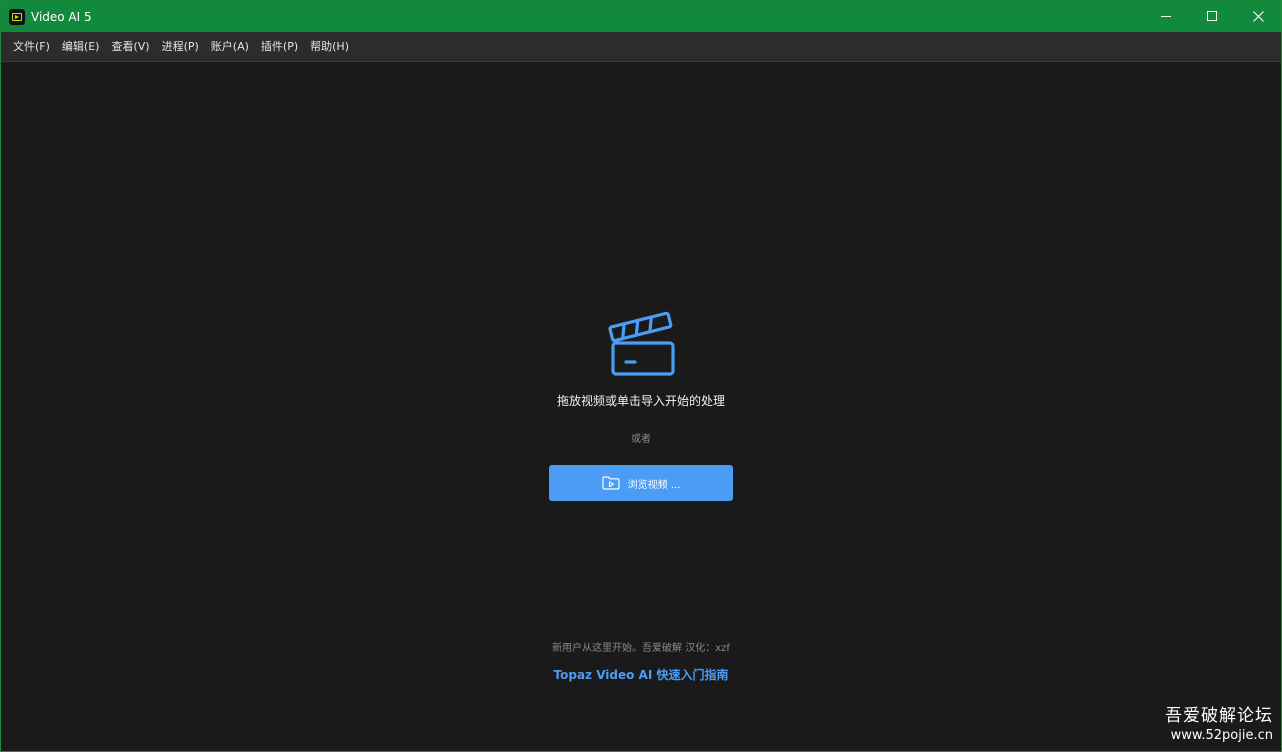 This screenshot has height=752, width=1282. I want to click on maximize-icon, so click(1211, 16).